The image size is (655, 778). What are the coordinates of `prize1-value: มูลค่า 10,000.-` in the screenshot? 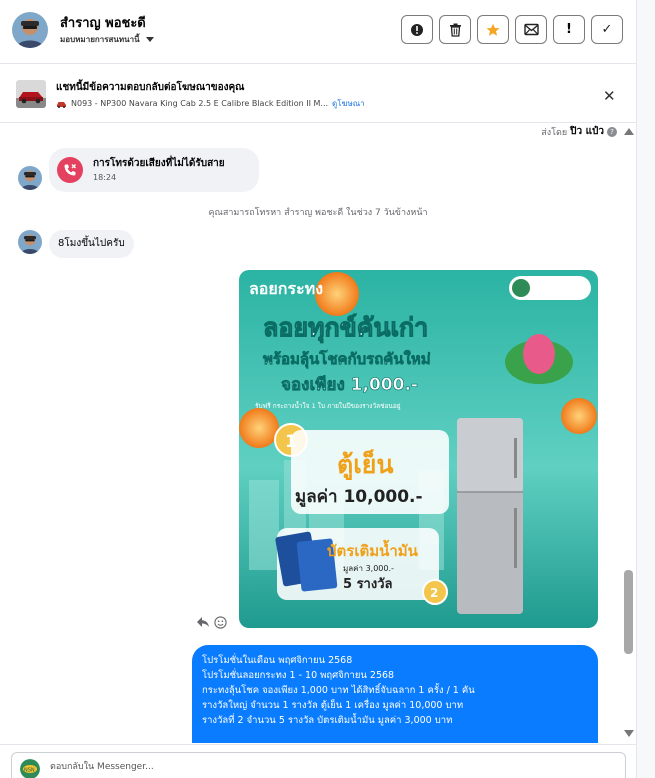 It's located at (359, 497).